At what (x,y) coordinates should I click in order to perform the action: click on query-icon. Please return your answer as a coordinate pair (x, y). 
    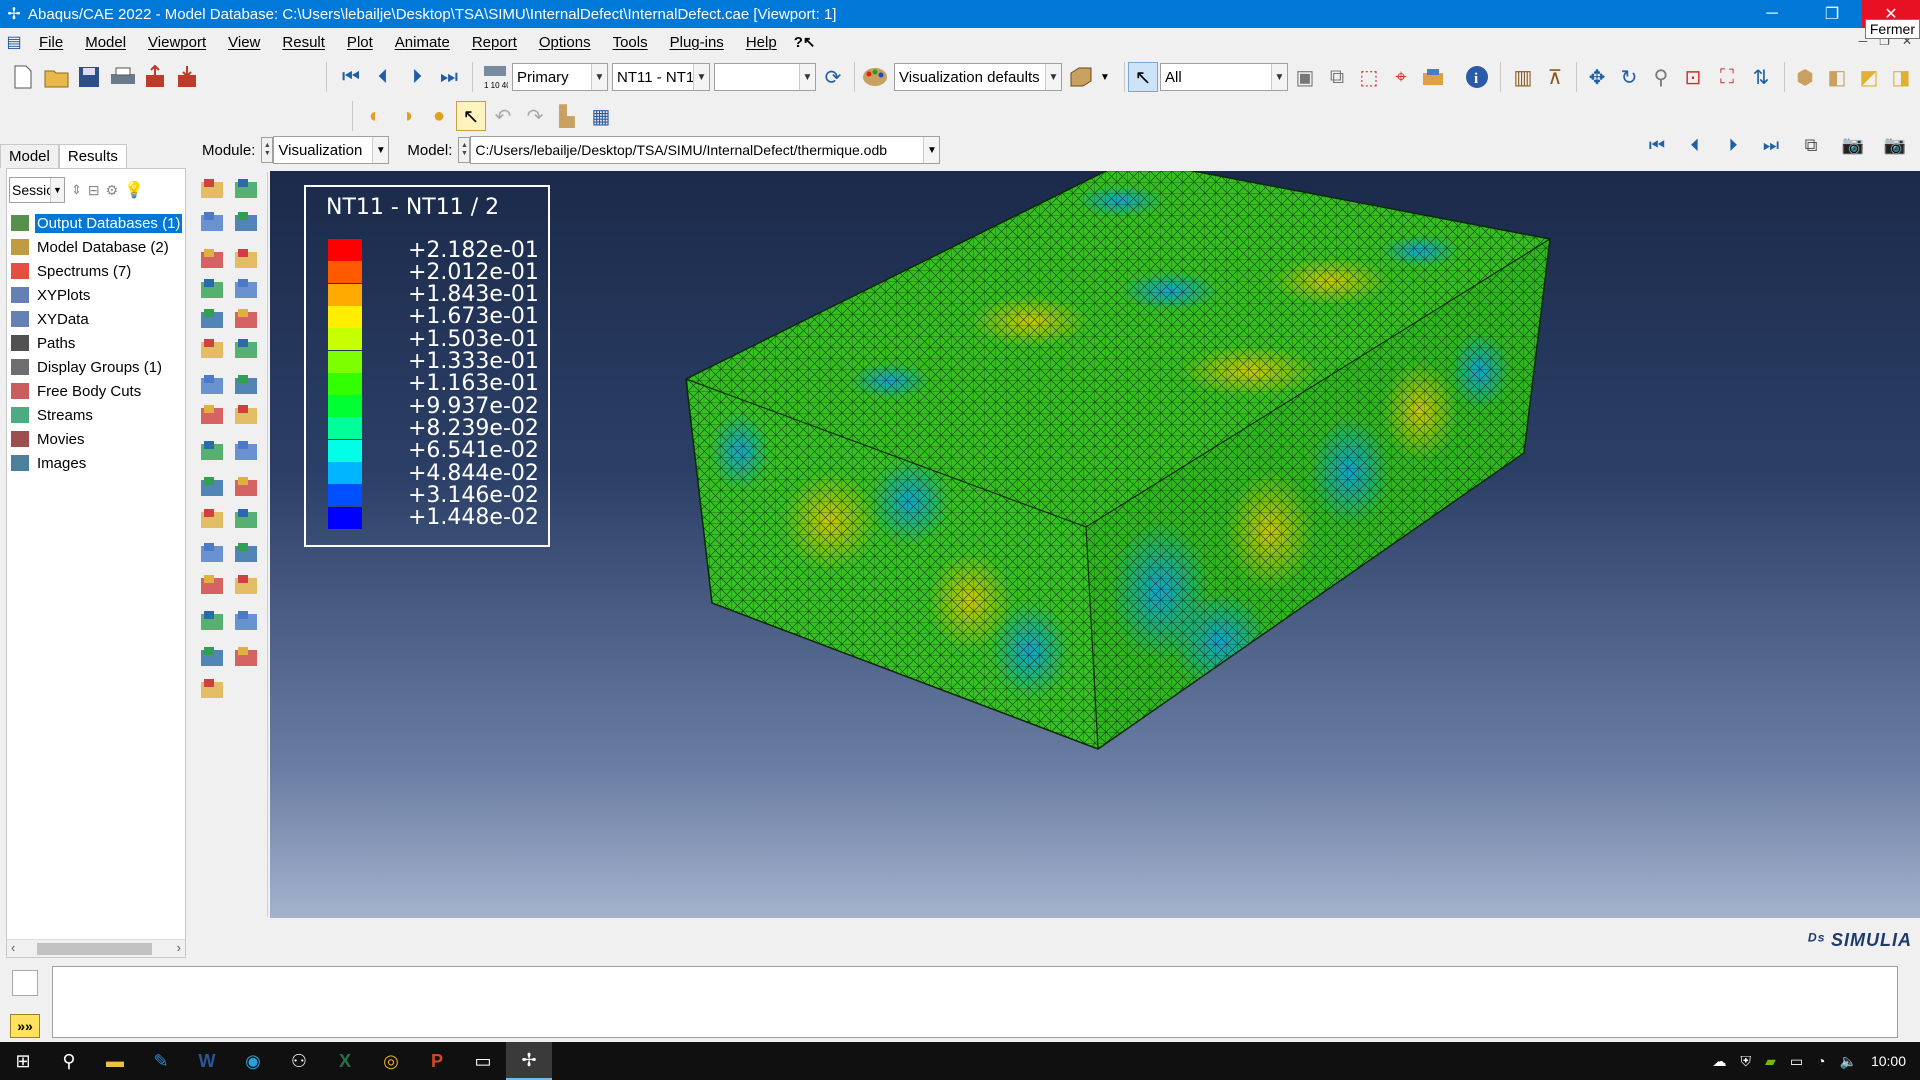
    Looking at the image, I should click on (213, 521).